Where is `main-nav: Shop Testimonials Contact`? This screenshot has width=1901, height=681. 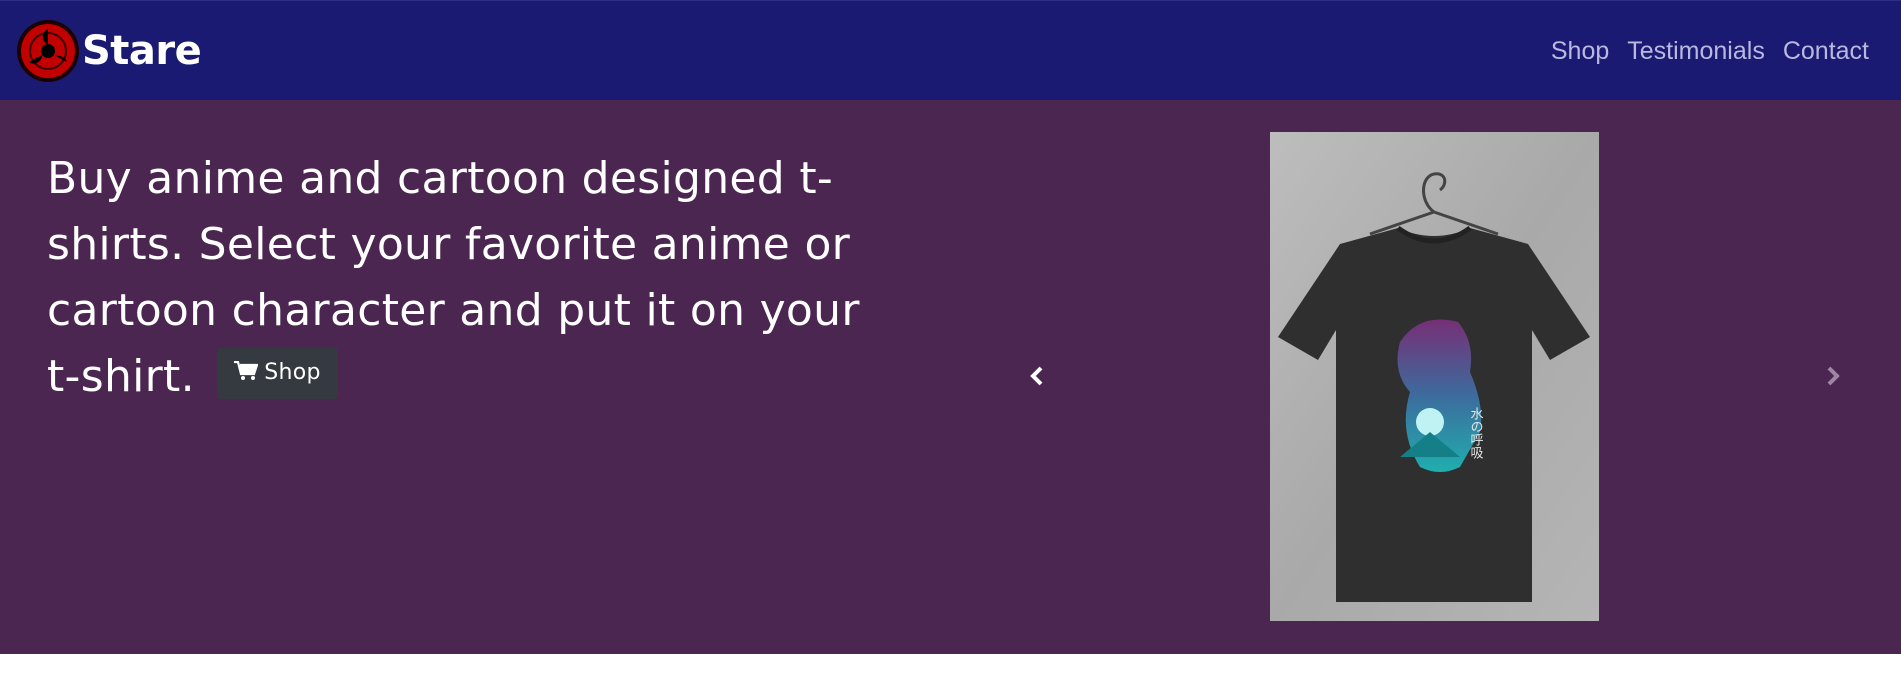 main-nav: Shop Testimonials Contact is located at coordinates (1710, 51).